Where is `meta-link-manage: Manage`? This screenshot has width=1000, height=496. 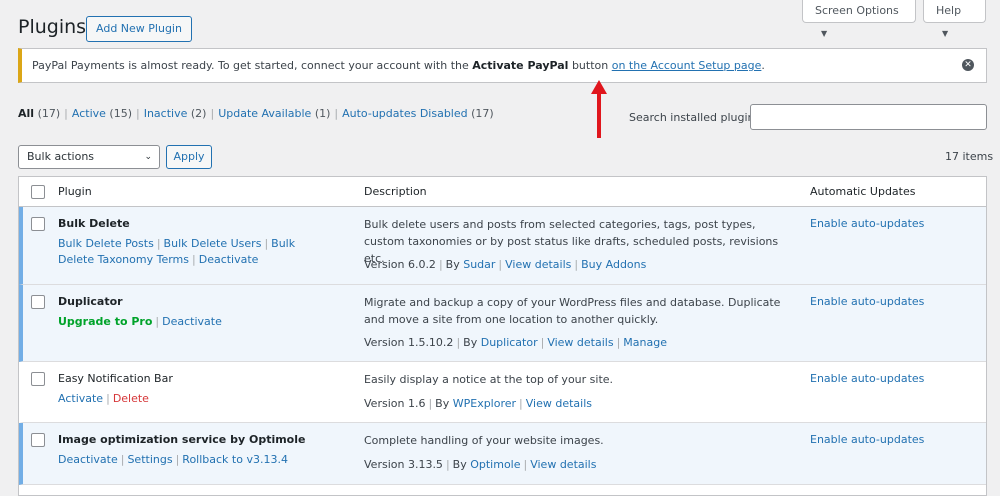
meta-link-manage: Manage is located at coordinates (645, 342).